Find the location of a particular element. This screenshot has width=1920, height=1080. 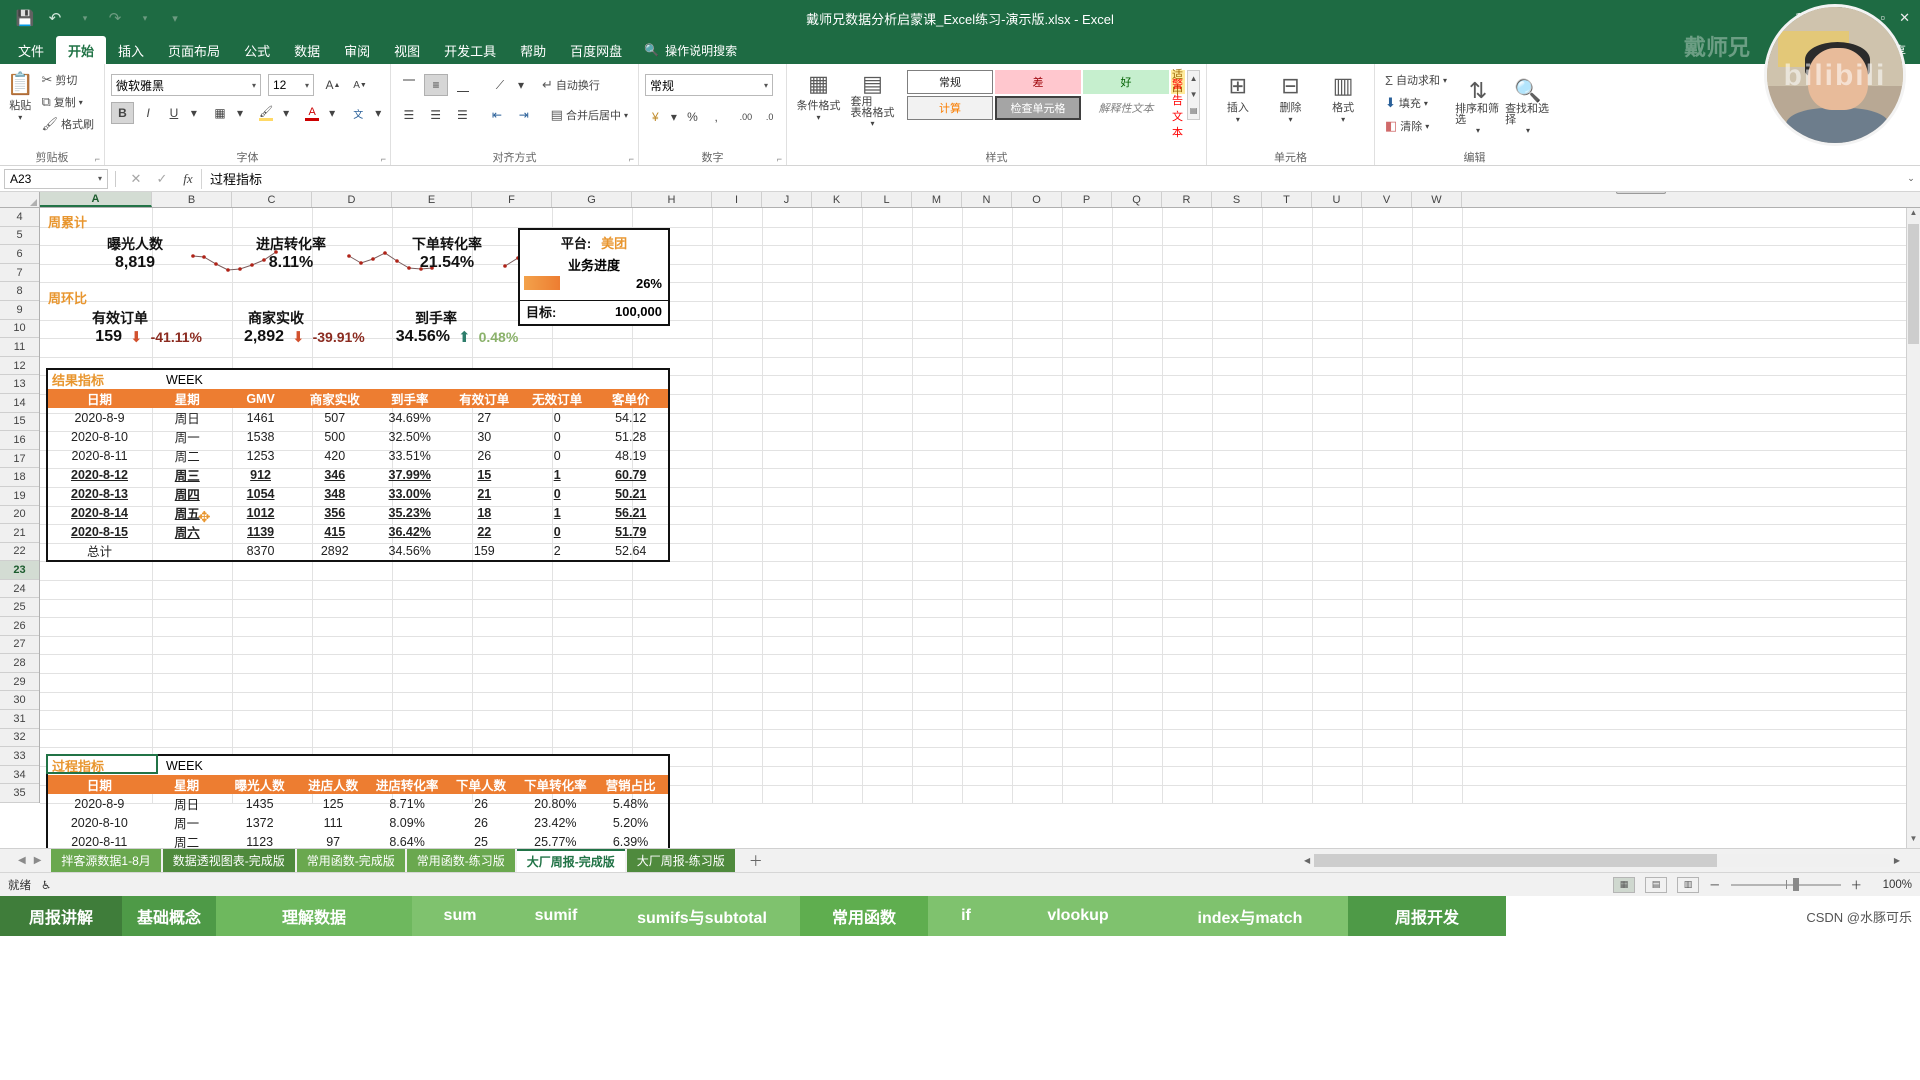

table-cell: 507 is located at coordinates (335, 417).